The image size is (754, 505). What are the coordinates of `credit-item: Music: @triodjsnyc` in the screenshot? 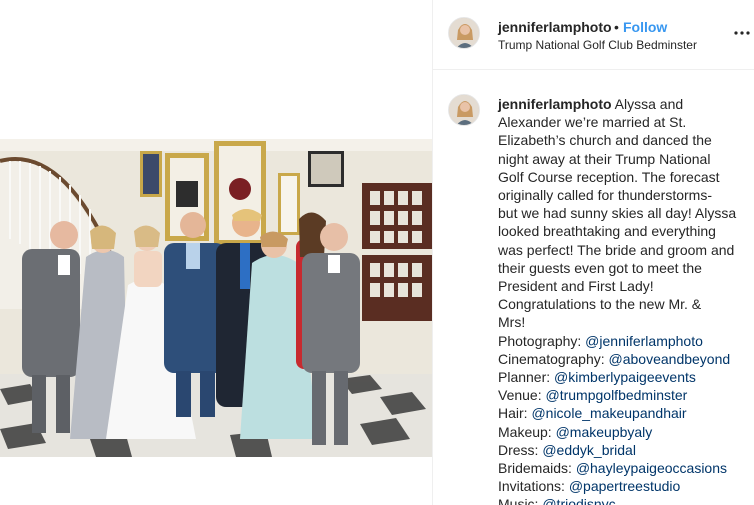 It's located at (624, 500).